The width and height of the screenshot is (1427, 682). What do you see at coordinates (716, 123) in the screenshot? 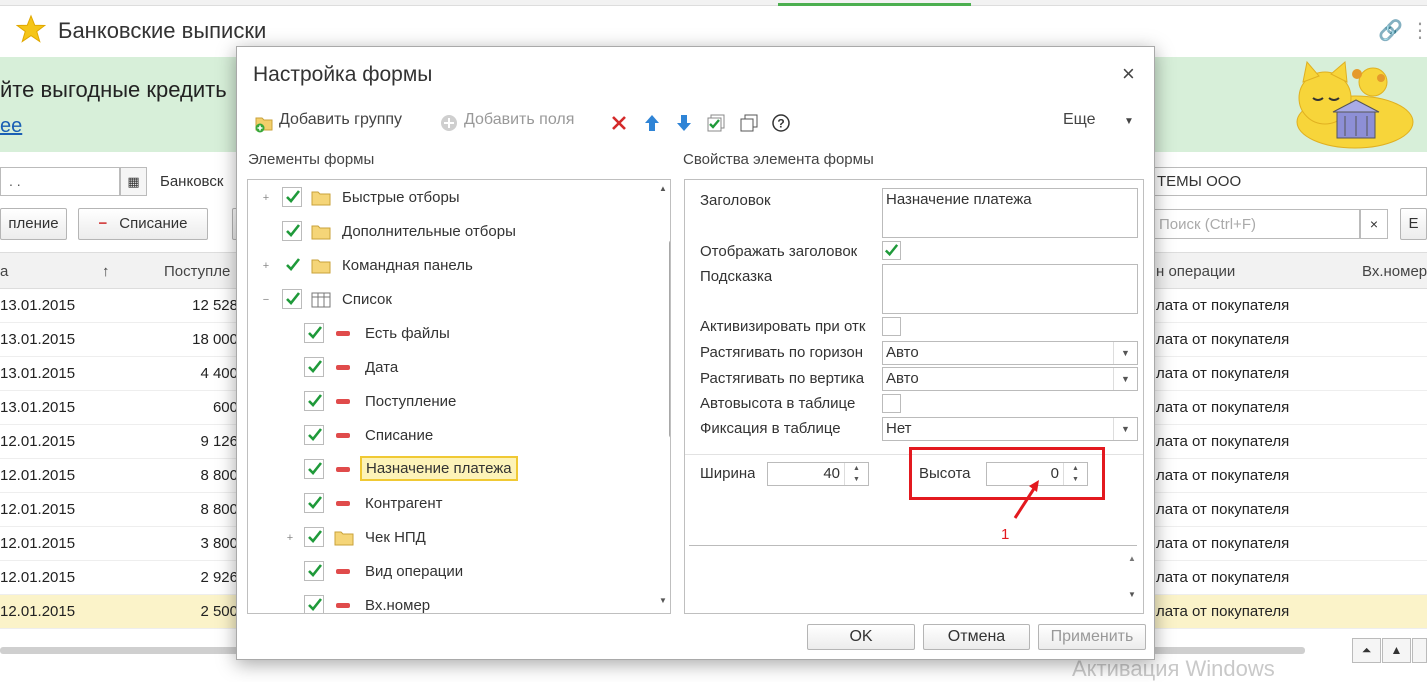
I see `check-all-icon` at bounding box center [716, 123].